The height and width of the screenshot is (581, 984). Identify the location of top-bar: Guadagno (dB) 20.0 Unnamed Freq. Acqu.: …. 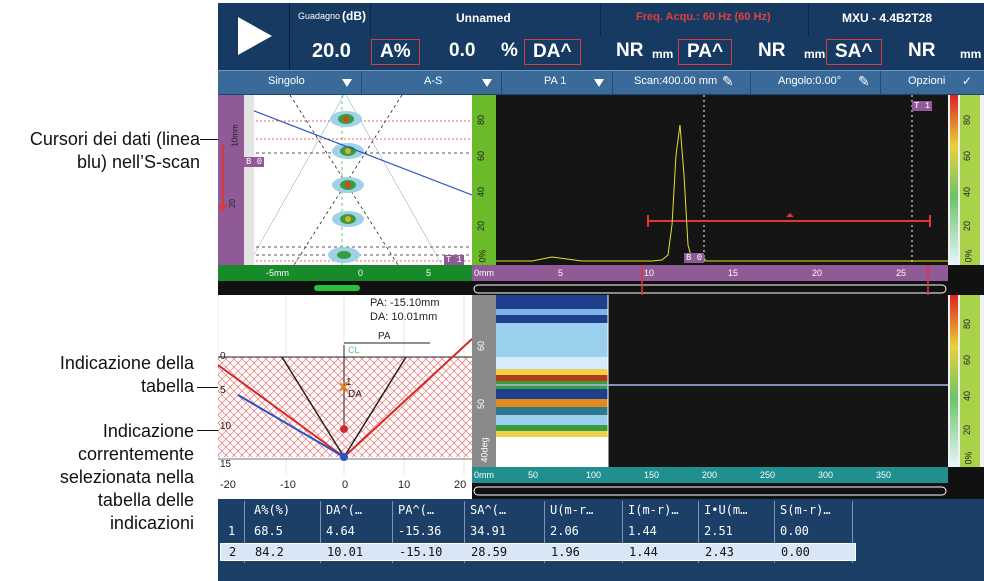
(601, 36).